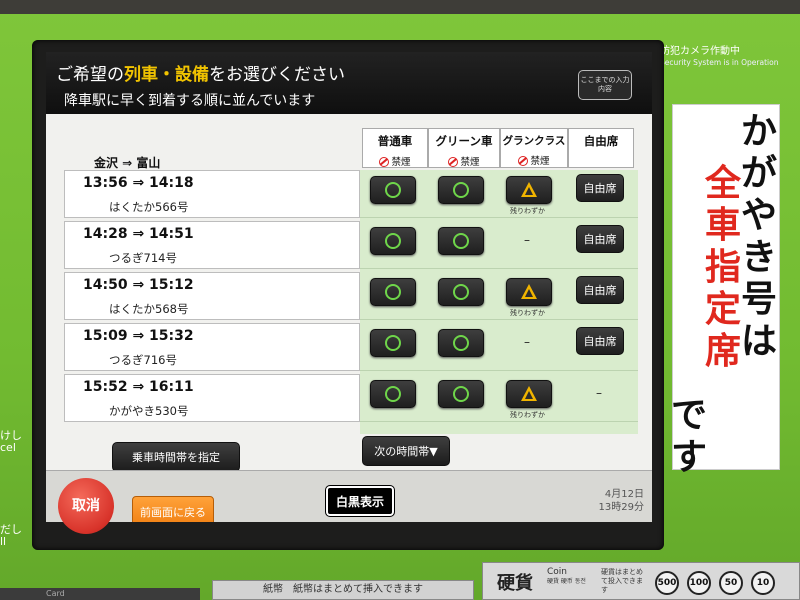  I want to click on train-info: 15:09 ⇒ 15:32 つるぎ716号, so click(212, 347).